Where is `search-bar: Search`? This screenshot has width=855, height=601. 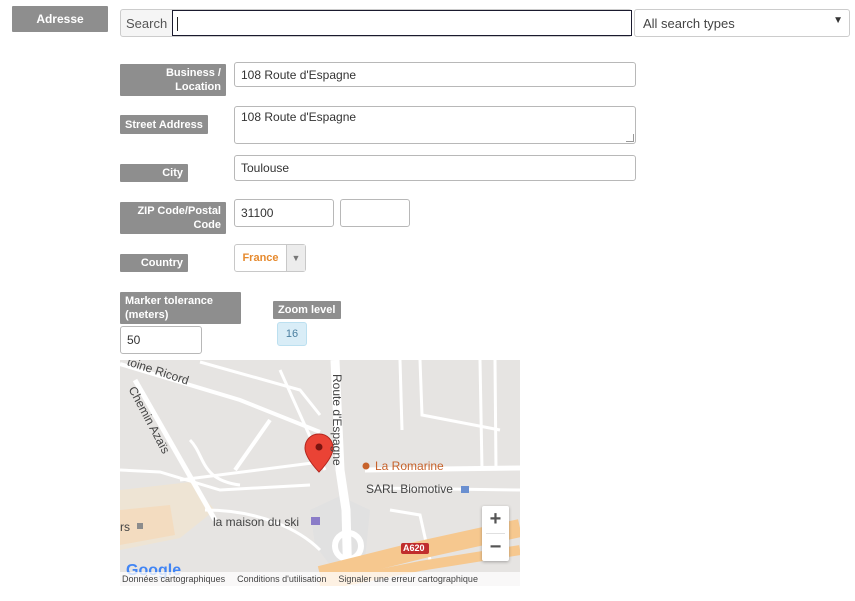 search-bar: Search is located at coordinates (376, 23).